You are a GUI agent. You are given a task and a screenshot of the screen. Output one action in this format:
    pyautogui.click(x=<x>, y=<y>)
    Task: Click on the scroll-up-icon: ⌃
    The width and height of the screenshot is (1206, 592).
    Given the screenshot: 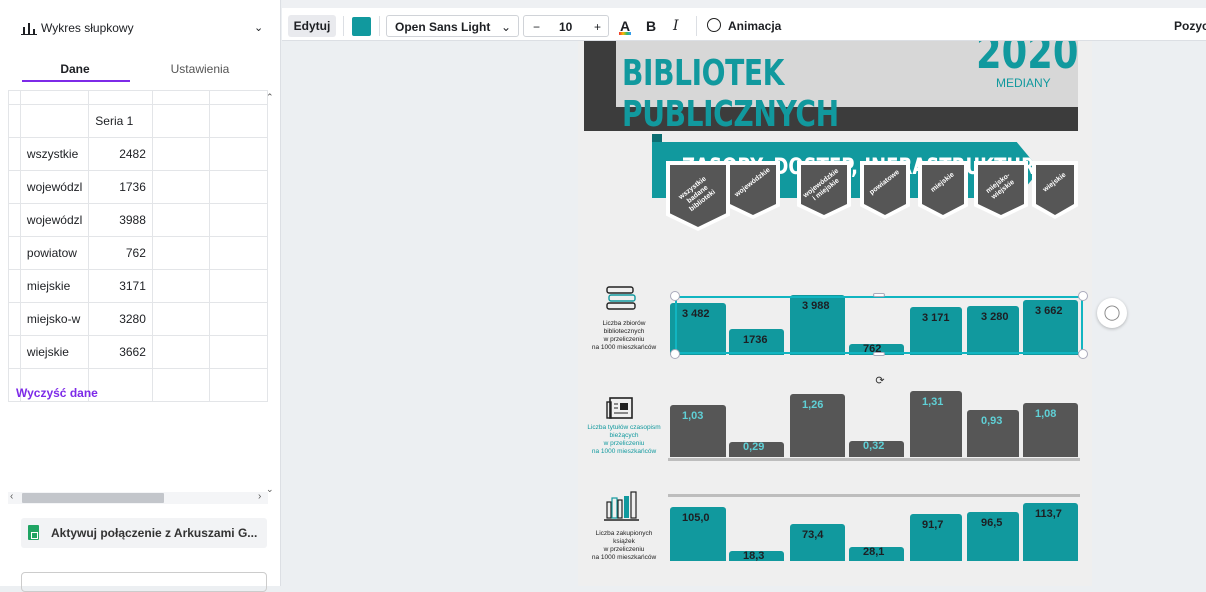 What is the action you would take?
    pyautogui.click(x=270, y=97)
    